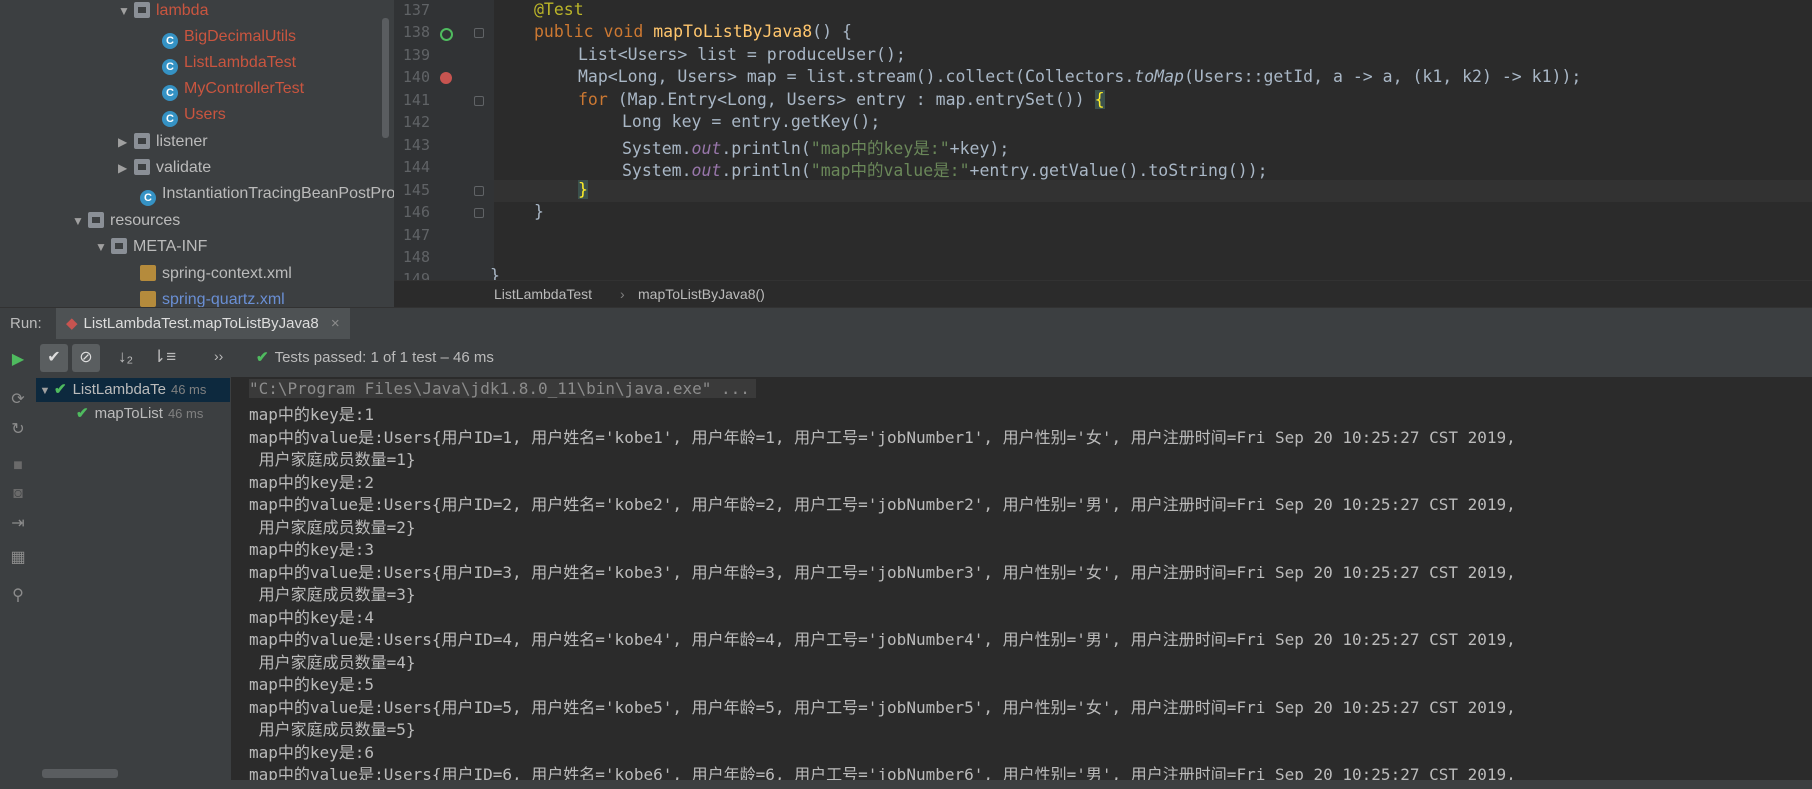 The height and width of the screenshot is (789, 1812). What do you see at coordinates (163, 142) in the screenshot?
I see `tree-folder-listener: ▶ listener` at bounding box center [163, 142].